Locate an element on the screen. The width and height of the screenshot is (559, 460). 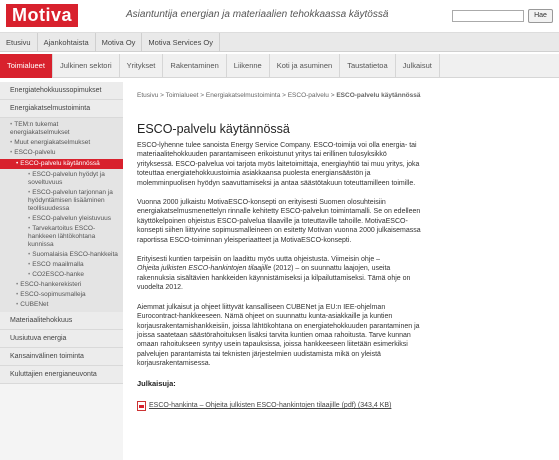
sidebar-item-label: ESCO-palvelu is located at coordinates (35, 152).